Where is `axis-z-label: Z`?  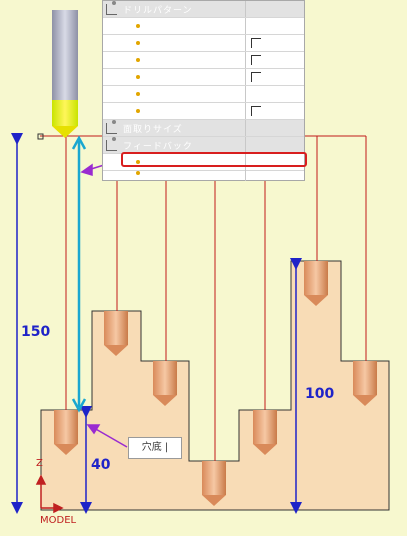 axis-z-label: Z is located at coordinates (39, 463).